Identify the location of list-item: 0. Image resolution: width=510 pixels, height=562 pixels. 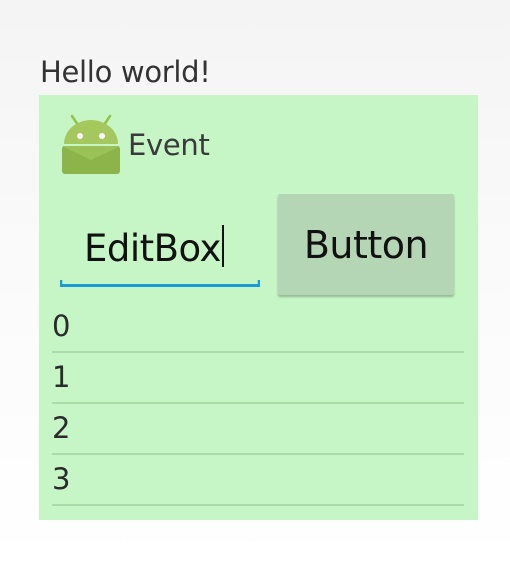
(258, 328).